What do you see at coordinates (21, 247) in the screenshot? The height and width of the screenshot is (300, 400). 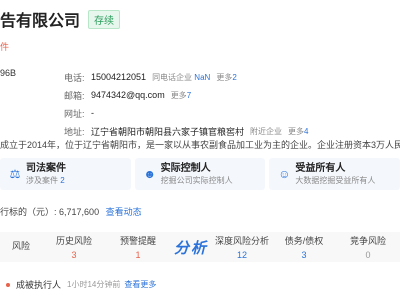 I see `risk-item: 风险` at bounding box center [21, 247].